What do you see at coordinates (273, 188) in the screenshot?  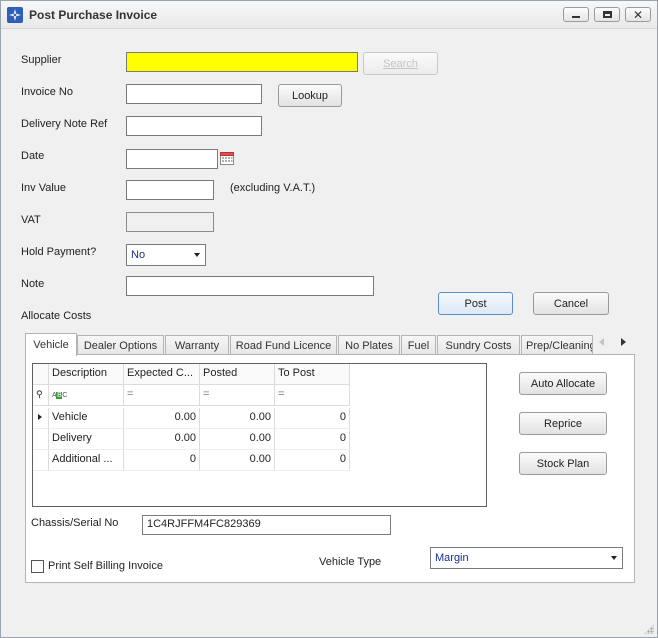 I see `inv-value-note: (excluding V.A.T.)` at bounding box center [273, 188].